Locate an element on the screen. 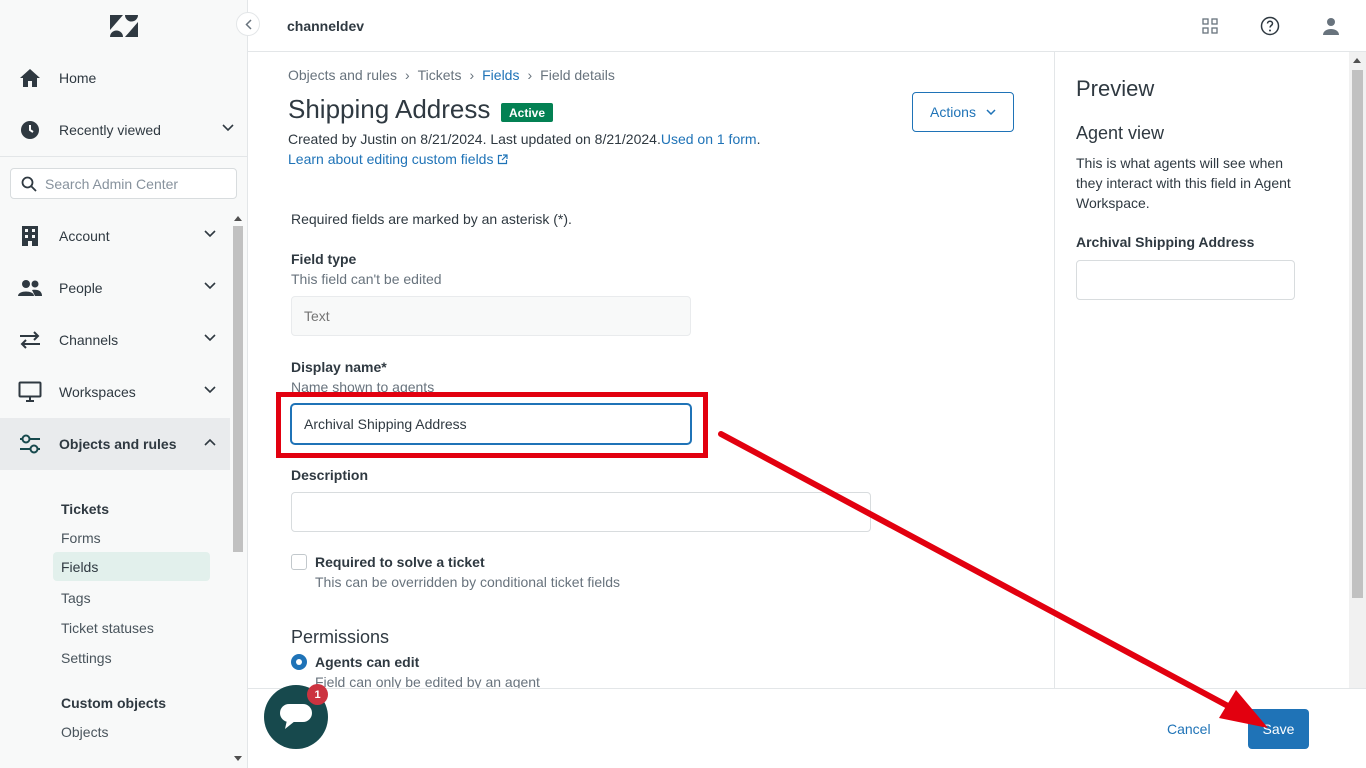 Image resolution: width=1366 pixels, height=768 pixels. chevron-left-icon is located at coordinates (248, 24).